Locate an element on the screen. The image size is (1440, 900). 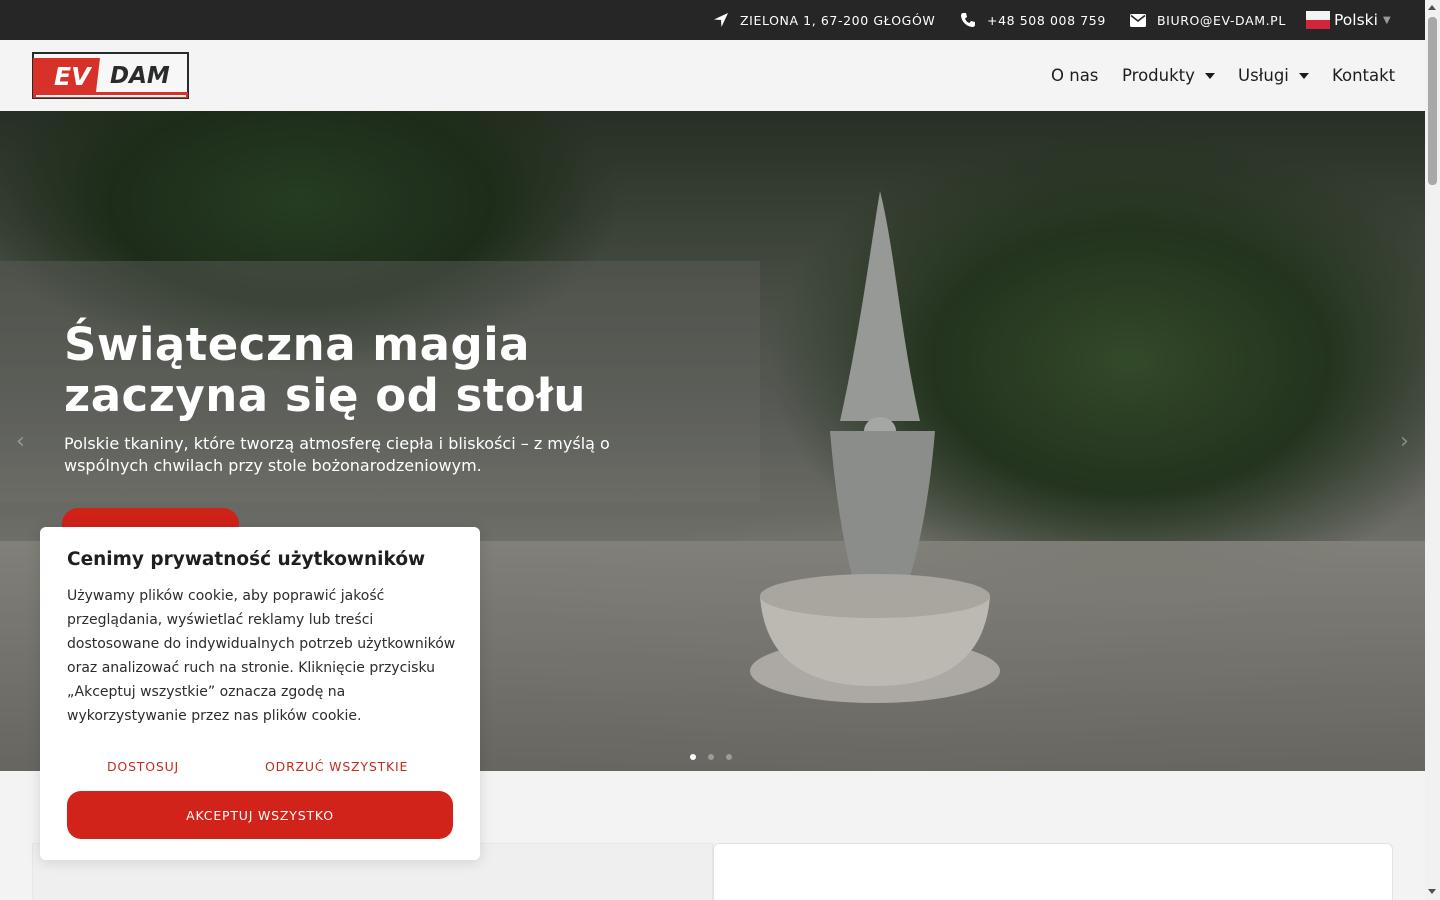
email-text: BIURO@EV-DAM.PL is located at coordinates (1221, 20).